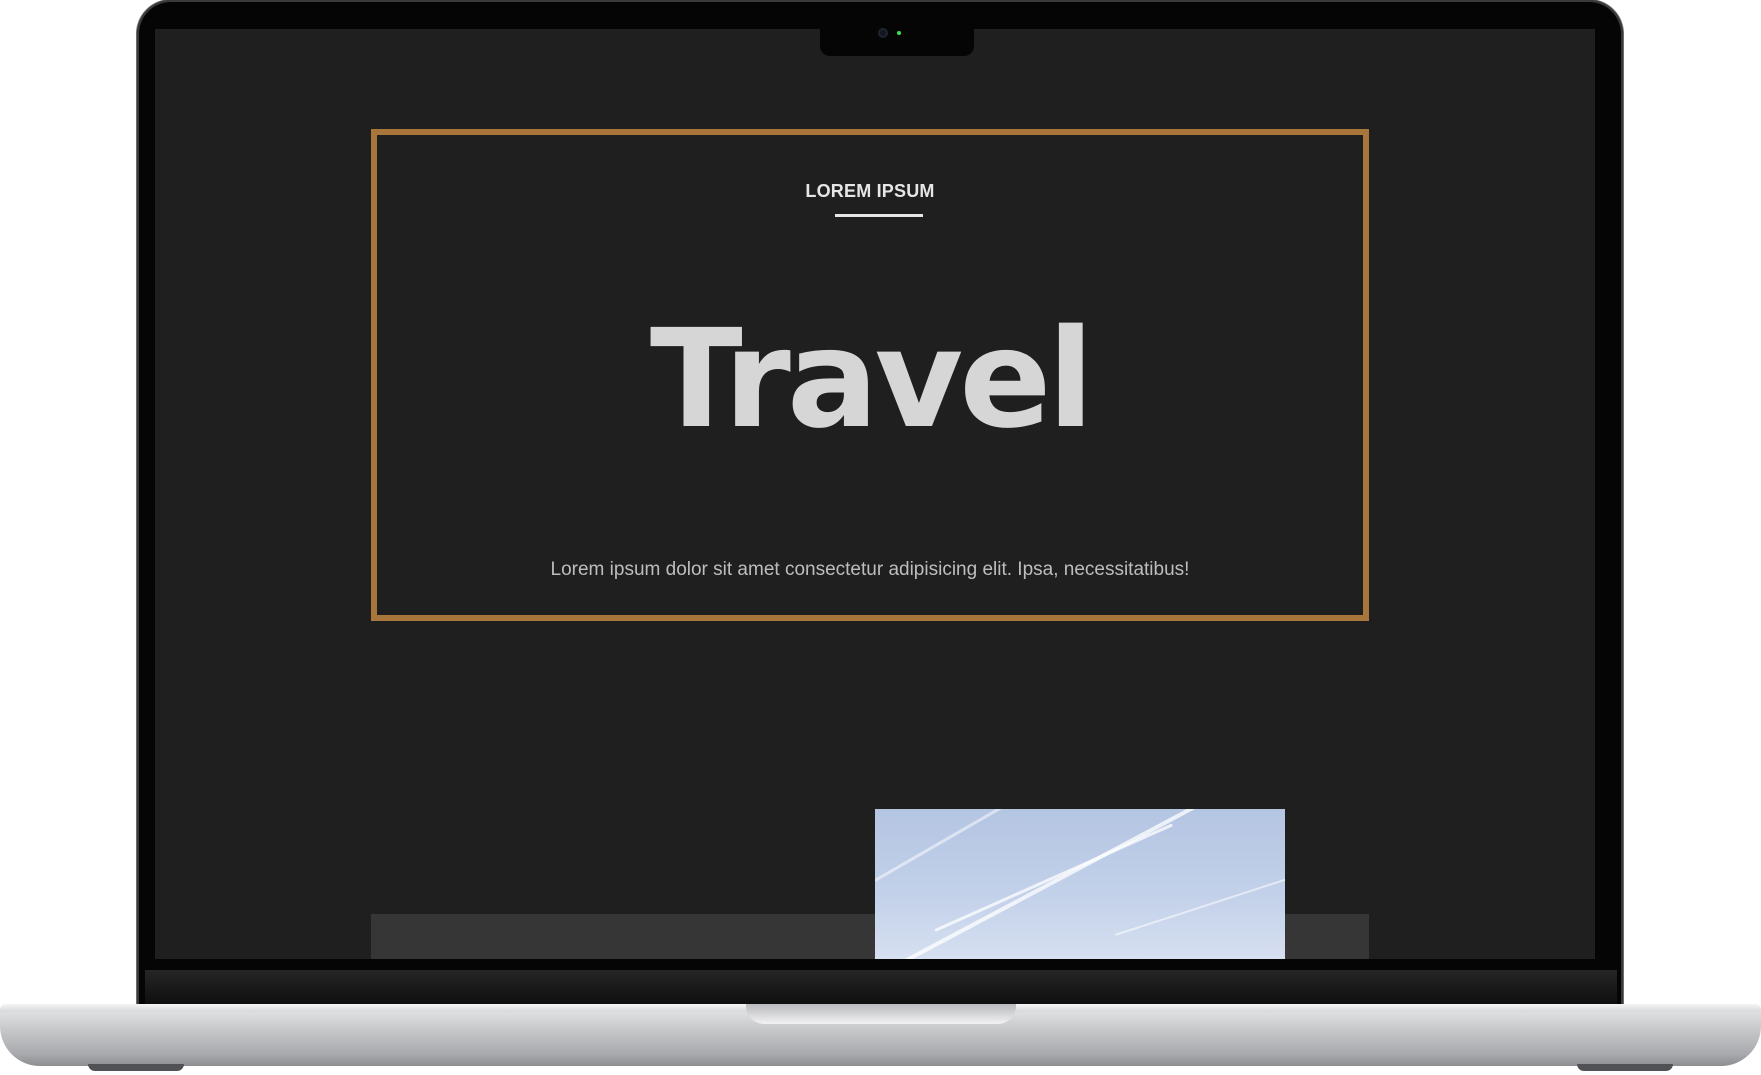 Image resolution: width=1761 pixels, height=1075 pixels. What do you see at coordinates (136, 1067) in the screenshot?
I see `laptop-foot-left` at bounding box center [136, 1067].